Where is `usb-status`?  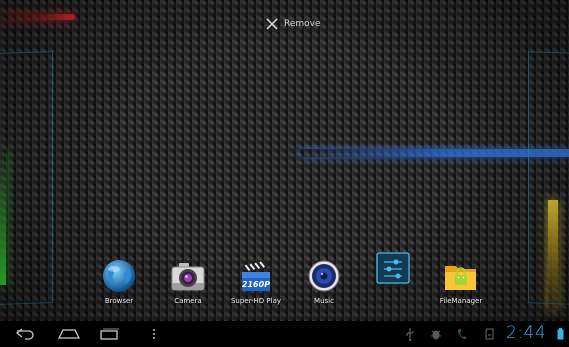 usb-status is located at coordinates (410, 334).